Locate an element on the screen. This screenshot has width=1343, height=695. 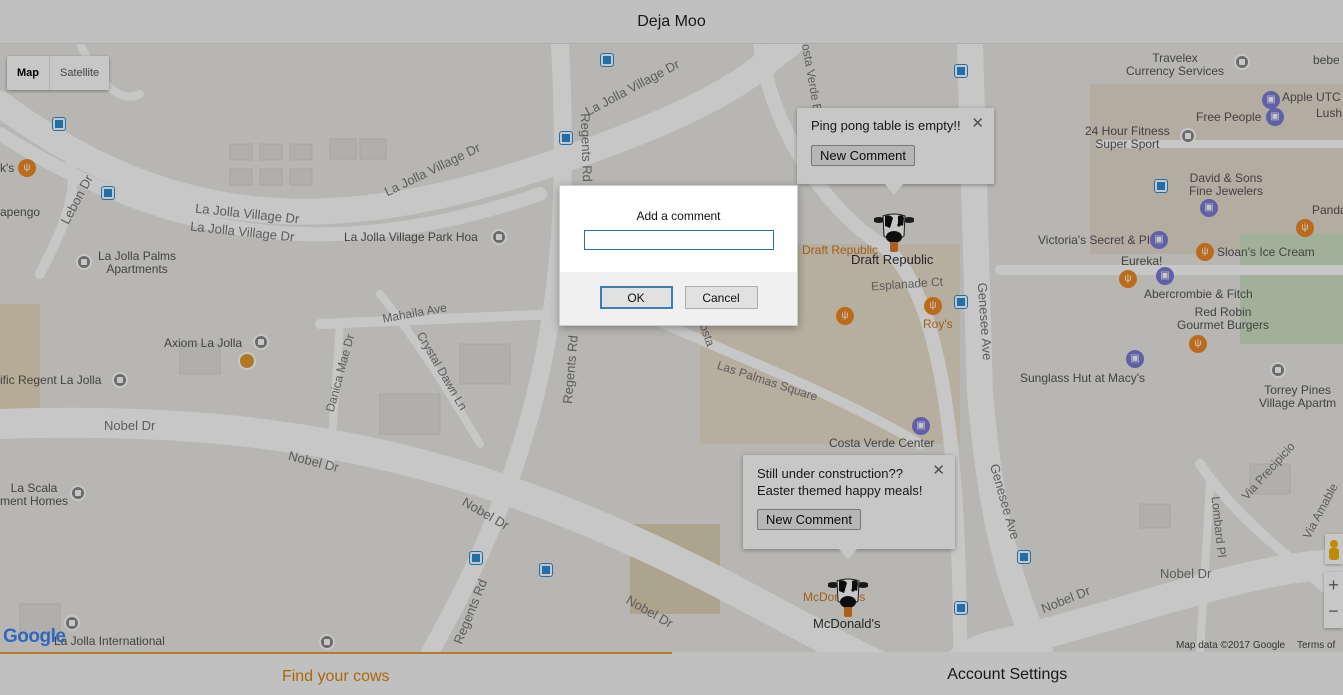
cancel-button: Cancel is located at coordinates (721, 297).